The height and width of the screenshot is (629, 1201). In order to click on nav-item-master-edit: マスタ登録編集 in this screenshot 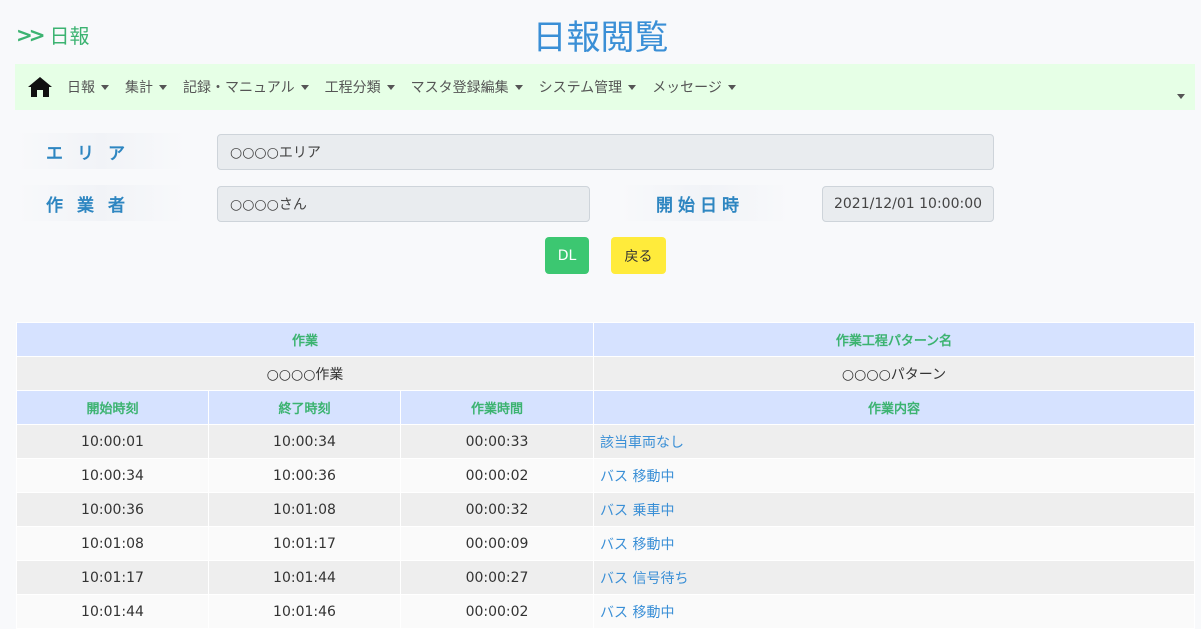, I will do `click(467, 87)`.